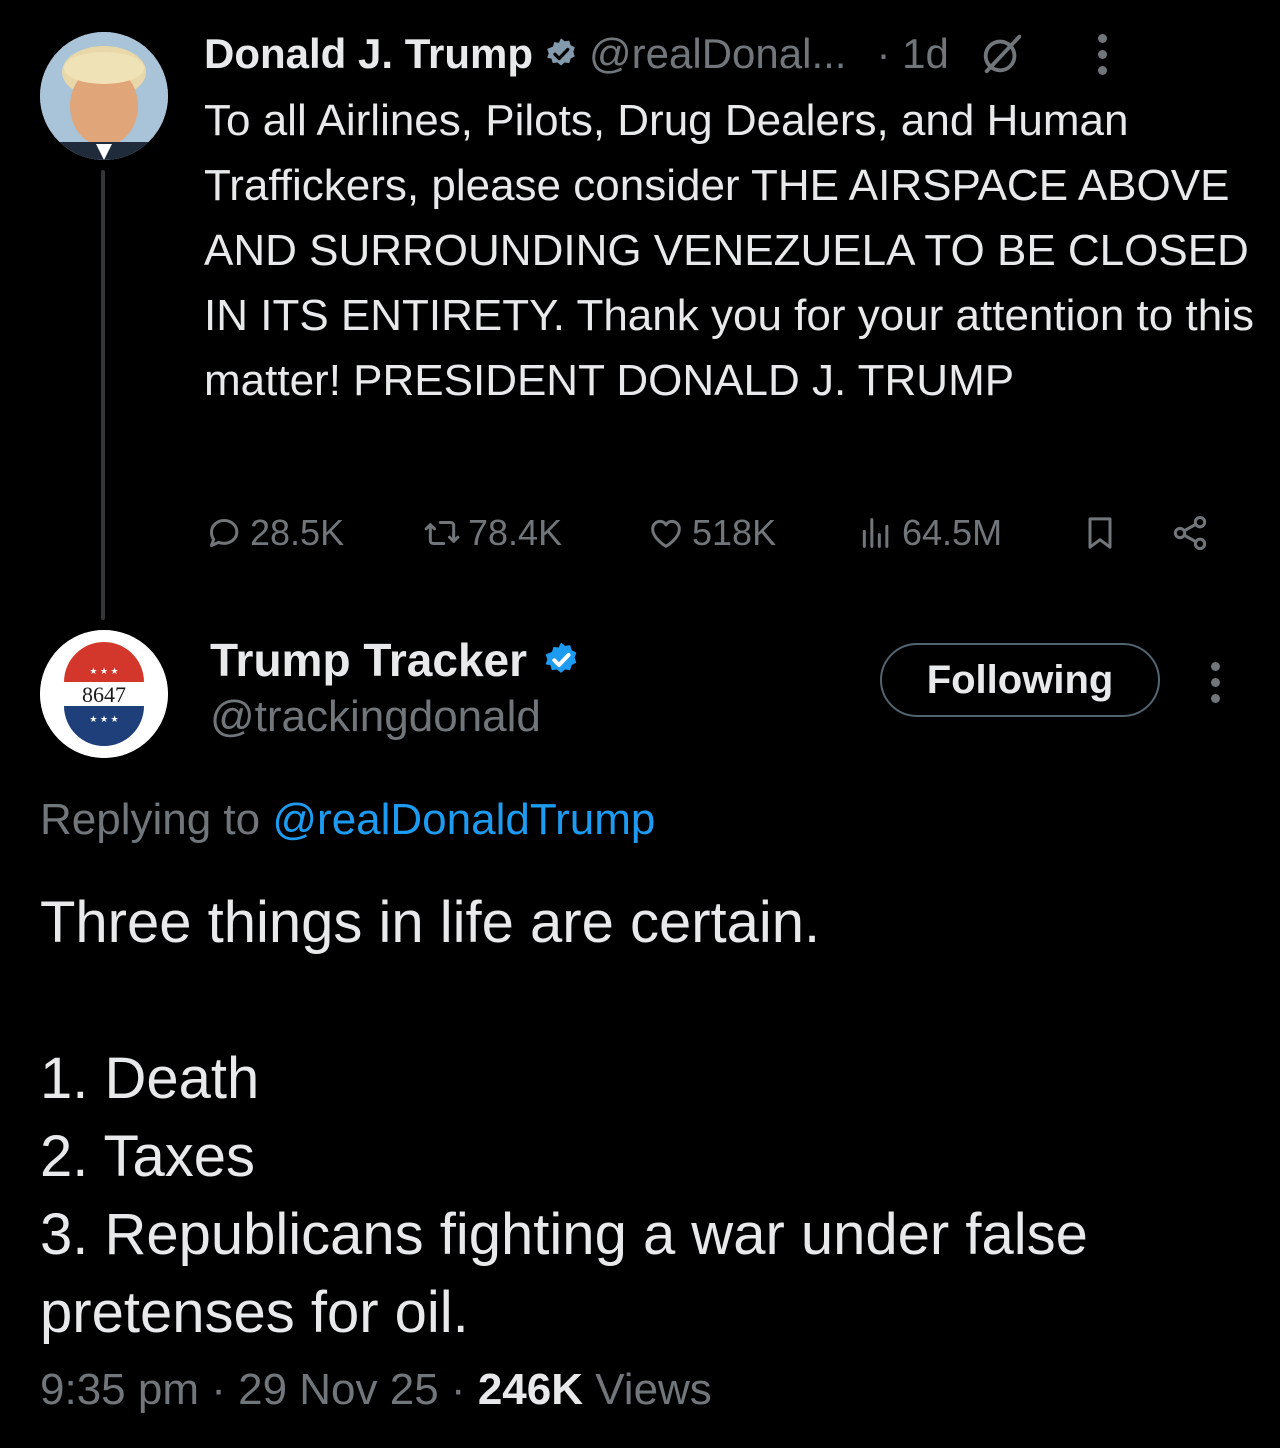 The height and width of the screenshot is (1448, 1280). Describe the element at coordinates (297, 532) in the screenshot. I see `reply-count: 28.5K` at that location.